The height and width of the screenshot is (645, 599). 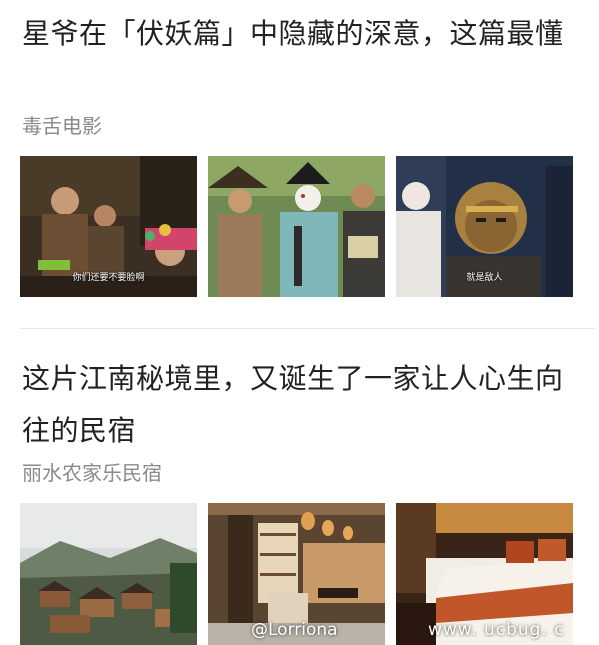 What do you see at coordinates (92, 473) in the screenshot?
I see `article-source: 丽水农家乐民宿` at bounding box center [92, 473].